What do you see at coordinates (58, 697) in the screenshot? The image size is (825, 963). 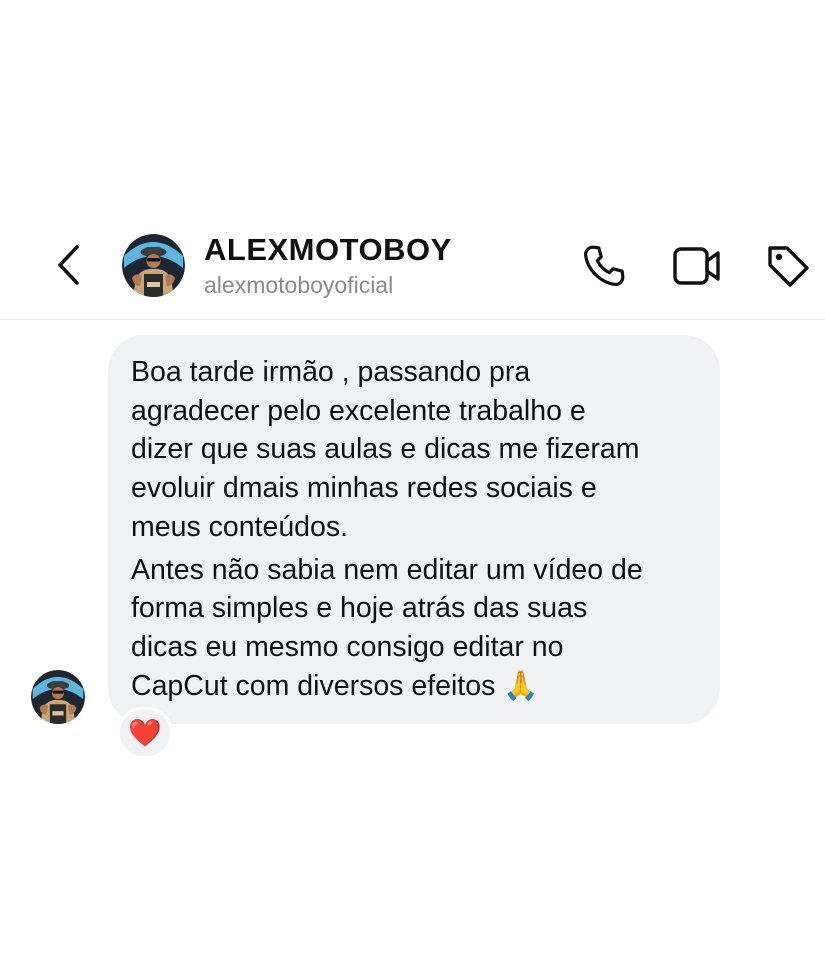 I see `sender-avatar` at bounding box center [58, 697].